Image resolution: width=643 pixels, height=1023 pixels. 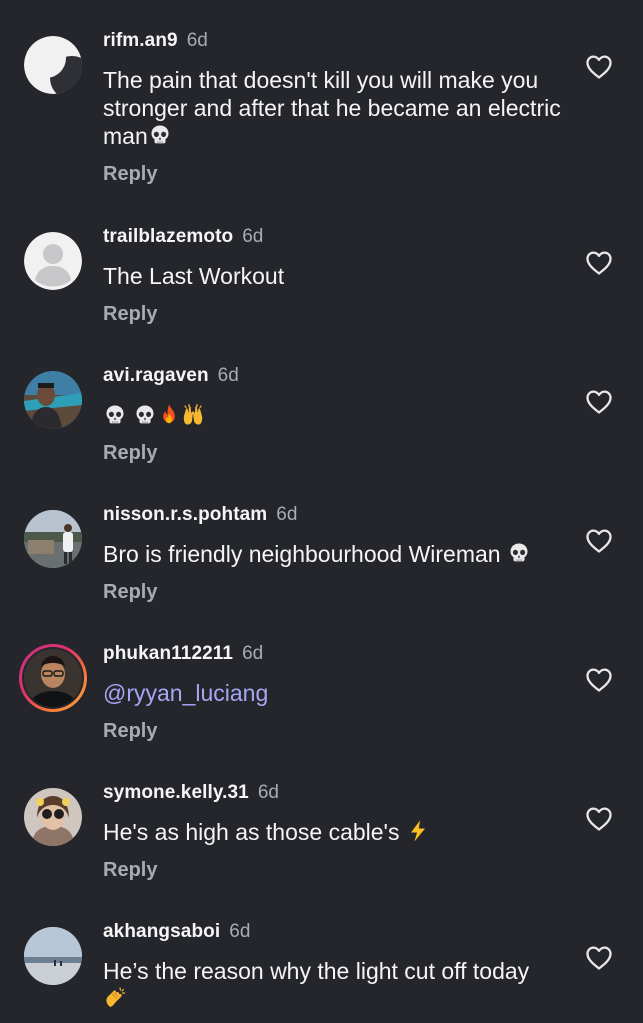 What do you see at coordinates (338, 416) in the screenshot?
I see `comment-emojis` at bounding box center [338, 416].